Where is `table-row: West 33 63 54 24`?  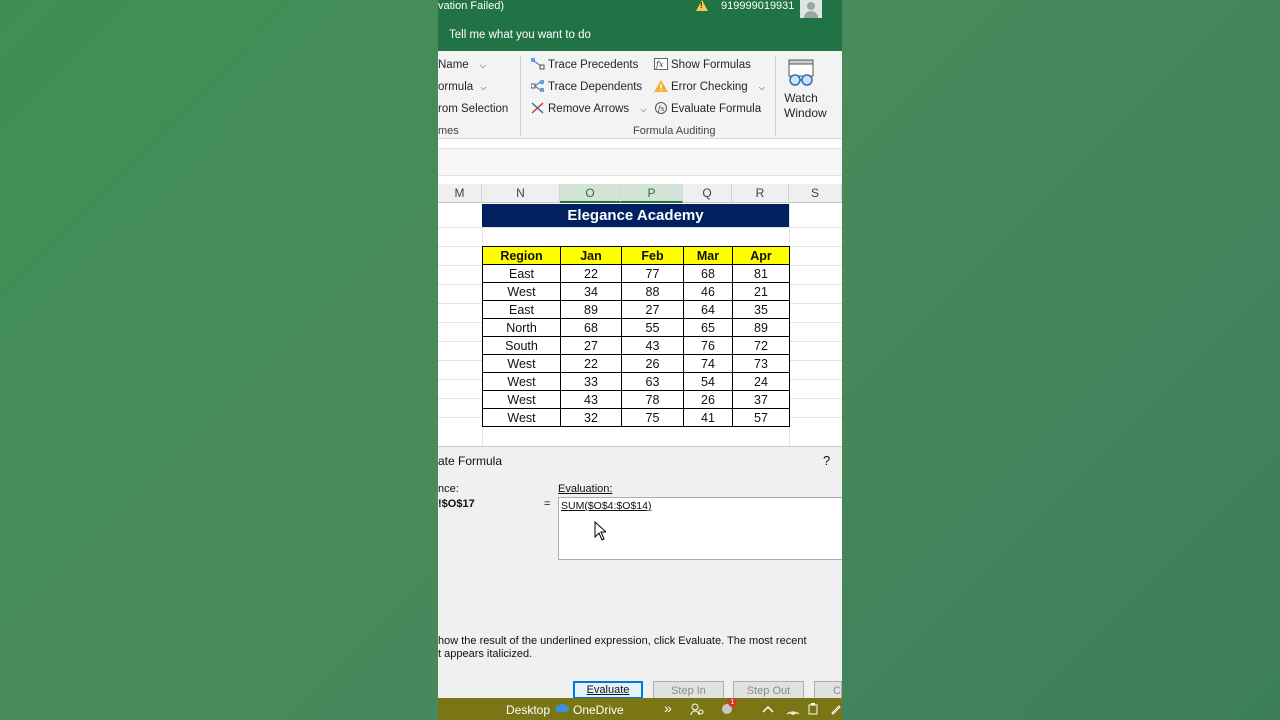 table-row: West 33 63 54 24 is located at coordinates (636, 381).